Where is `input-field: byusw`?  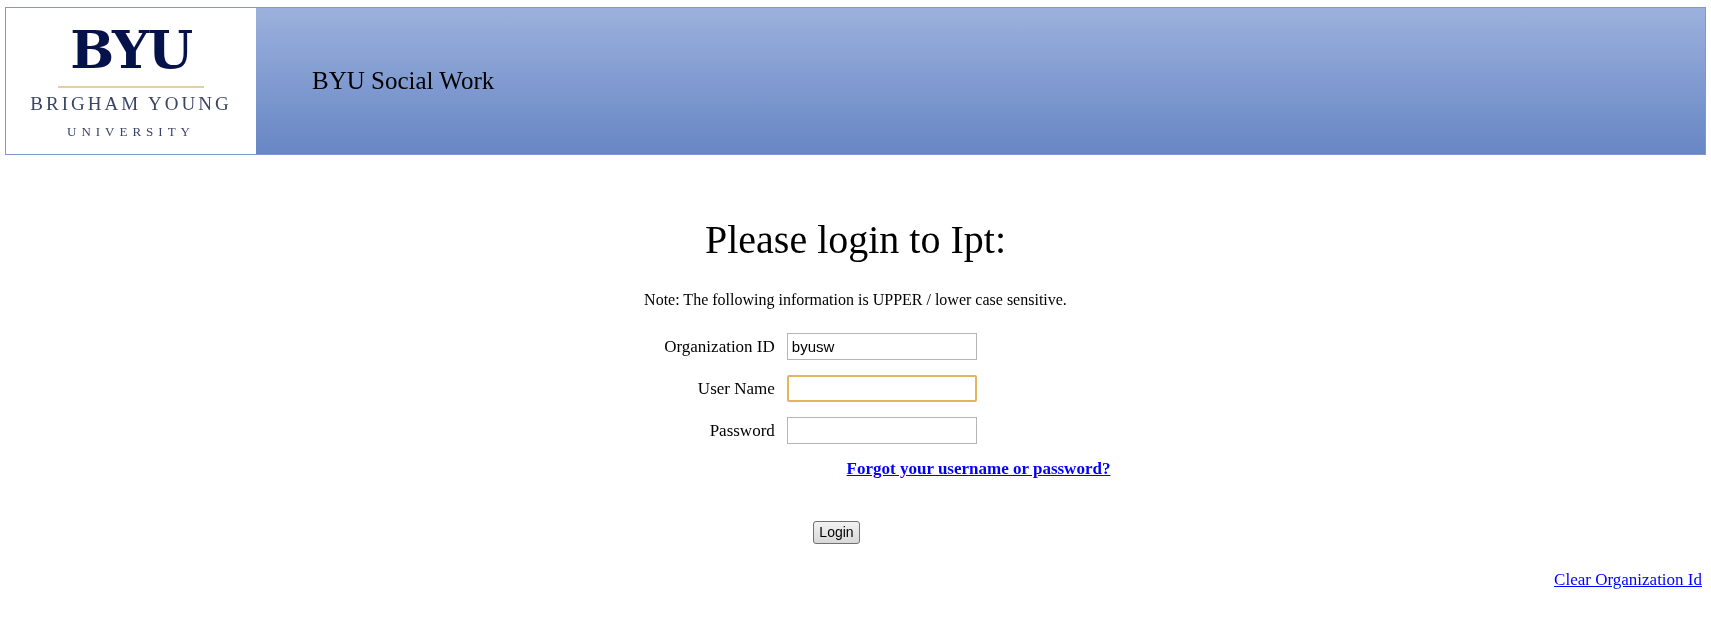 input-field: byusw is located at coordinates (881, 346).